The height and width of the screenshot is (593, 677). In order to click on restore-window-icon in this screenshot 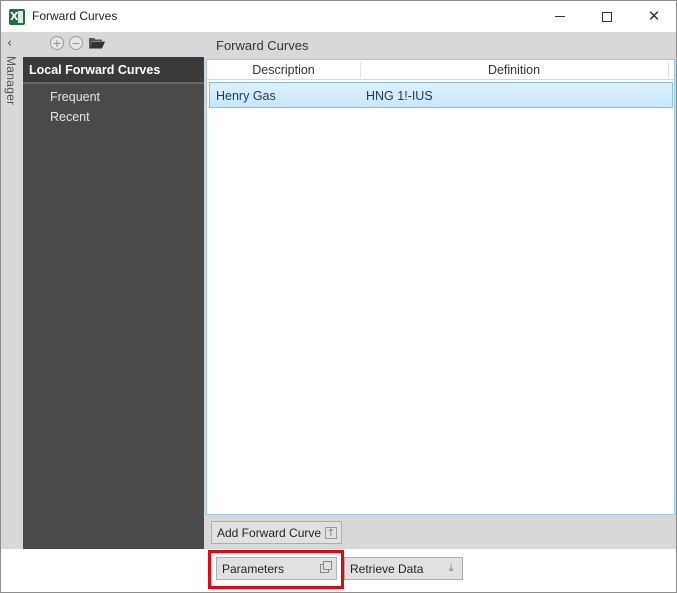, I will do `click(326, 567)`.